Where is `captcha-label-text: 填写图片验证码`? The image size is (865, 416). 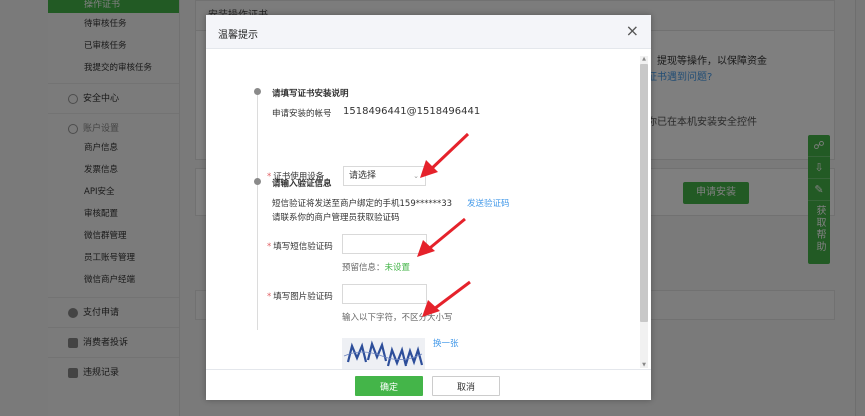 captcha-label-text: 填写图片验证码 is located at coordinates (303, 297).